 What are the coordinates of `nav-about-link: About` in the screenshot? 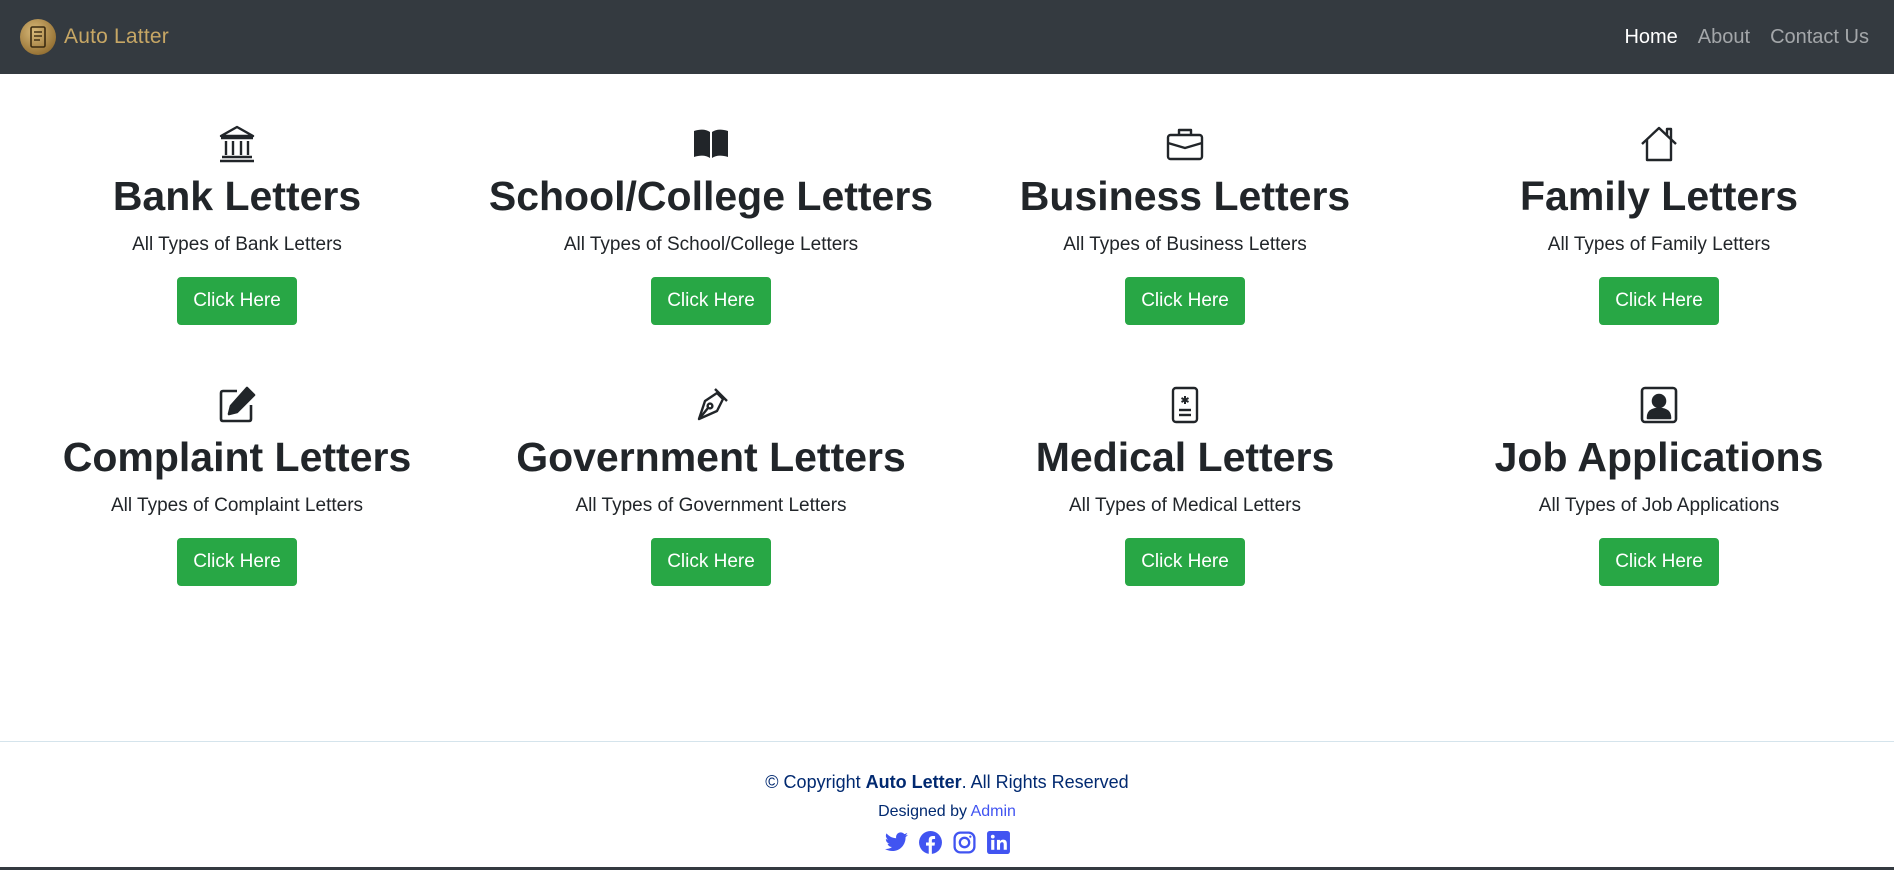 It's located at (1724, 37).